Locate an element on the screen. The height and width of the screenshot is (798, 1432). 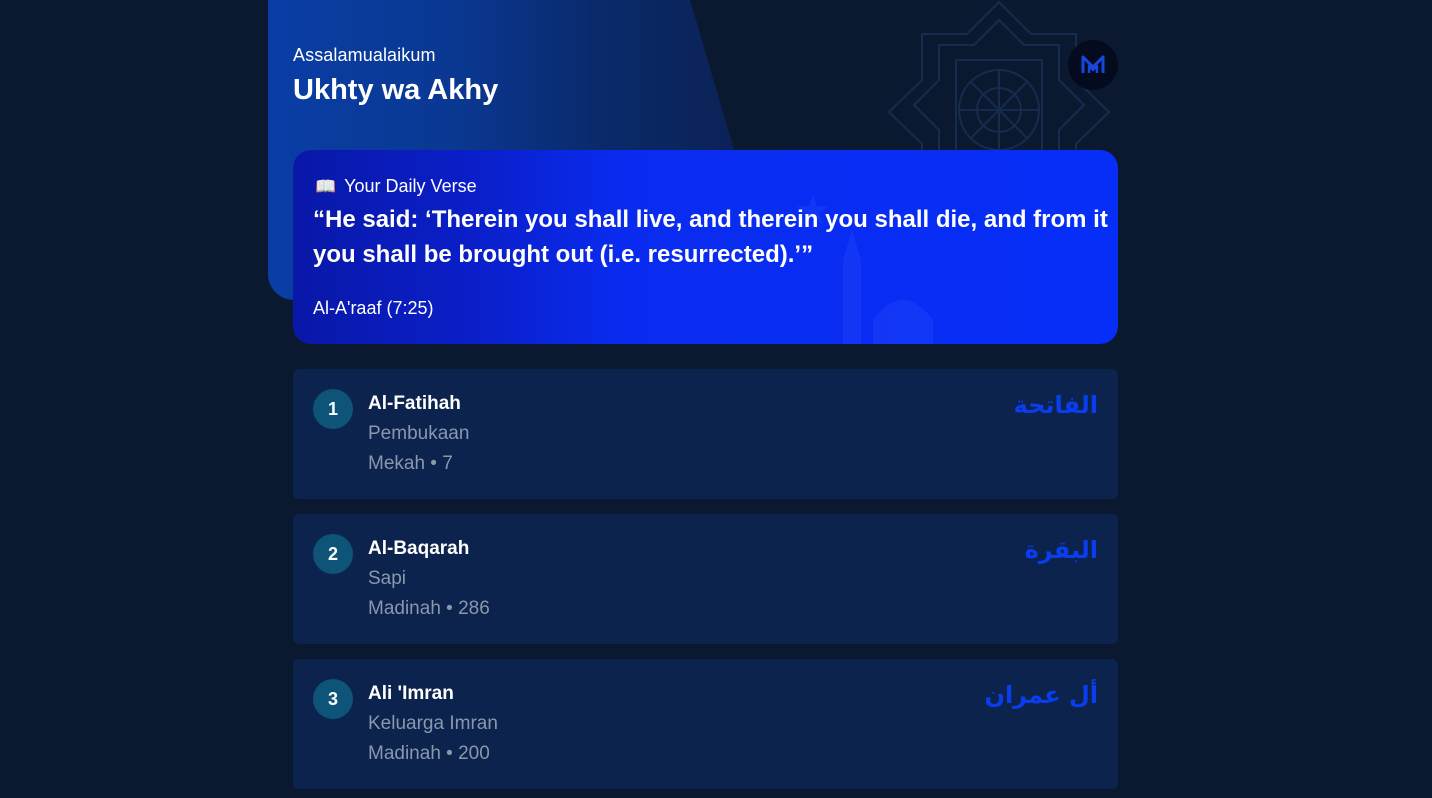
open-book-icon: 📖 is located at coordinates (326, 186).